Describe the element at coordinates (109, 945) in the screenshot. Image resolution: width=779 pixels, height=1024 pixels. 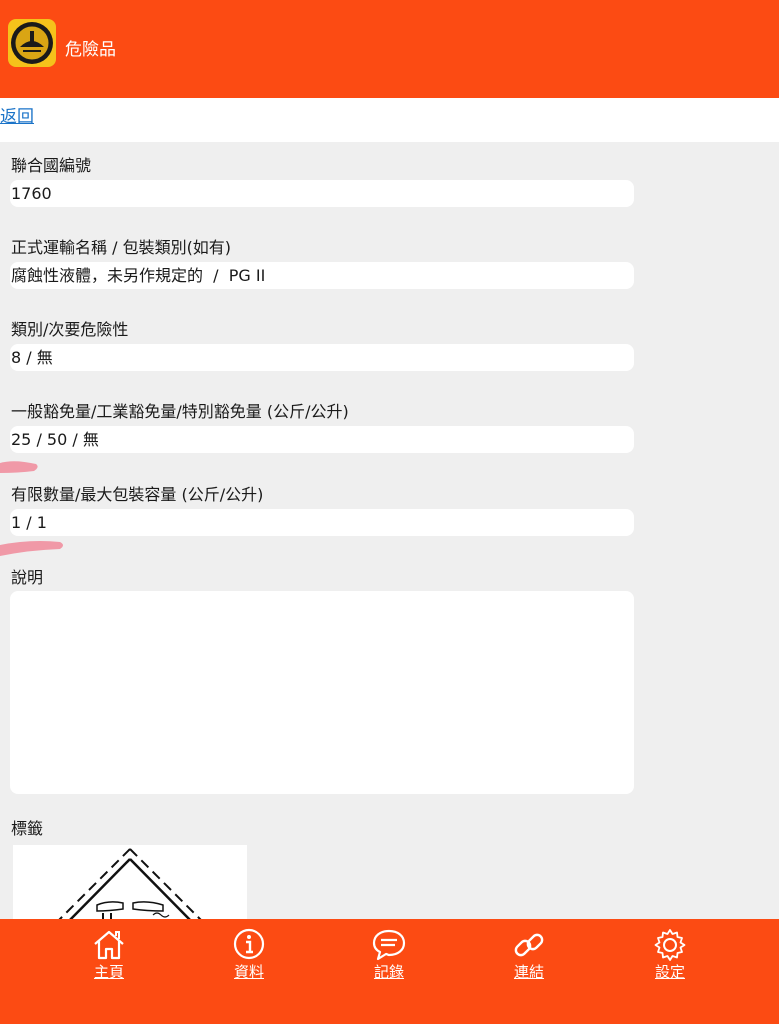
I see `home-icon` at that location.